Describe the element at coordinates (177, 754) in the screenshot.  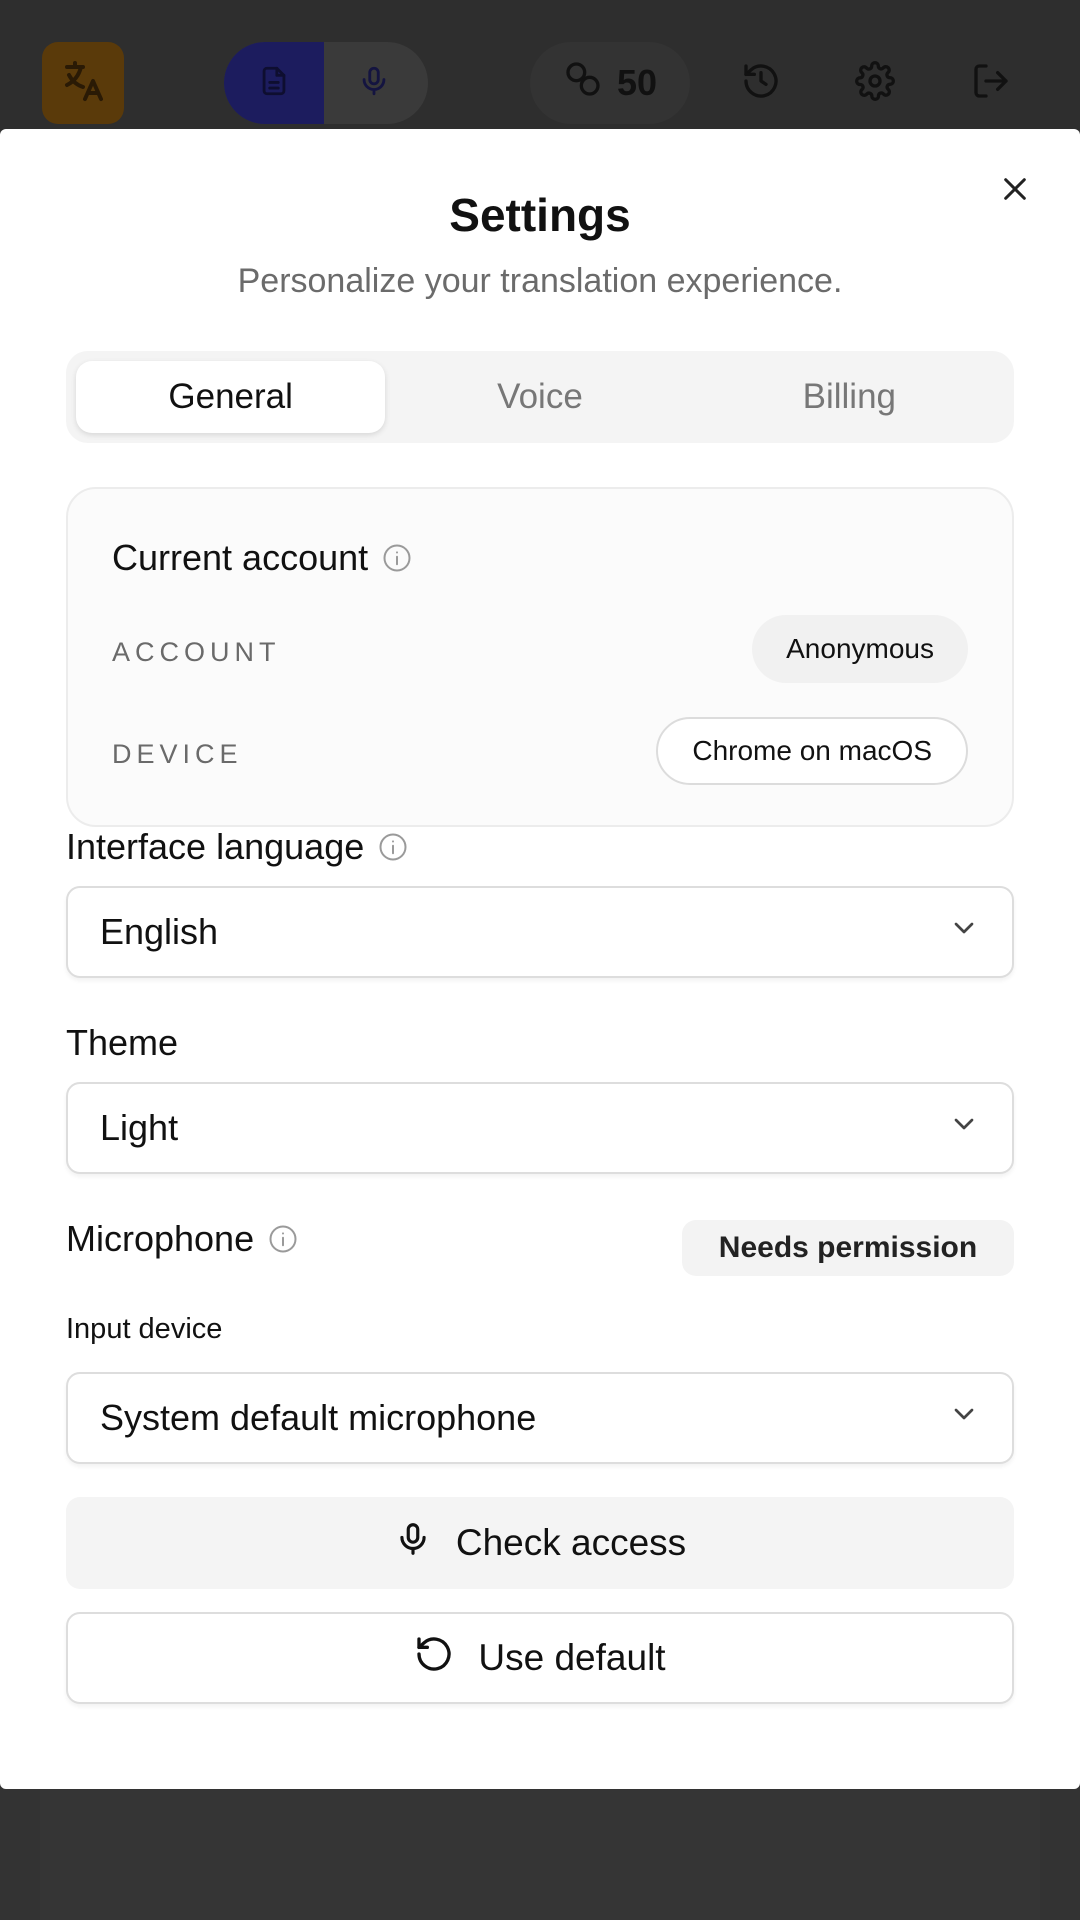
I see `device-label: DEVICE` at that location.